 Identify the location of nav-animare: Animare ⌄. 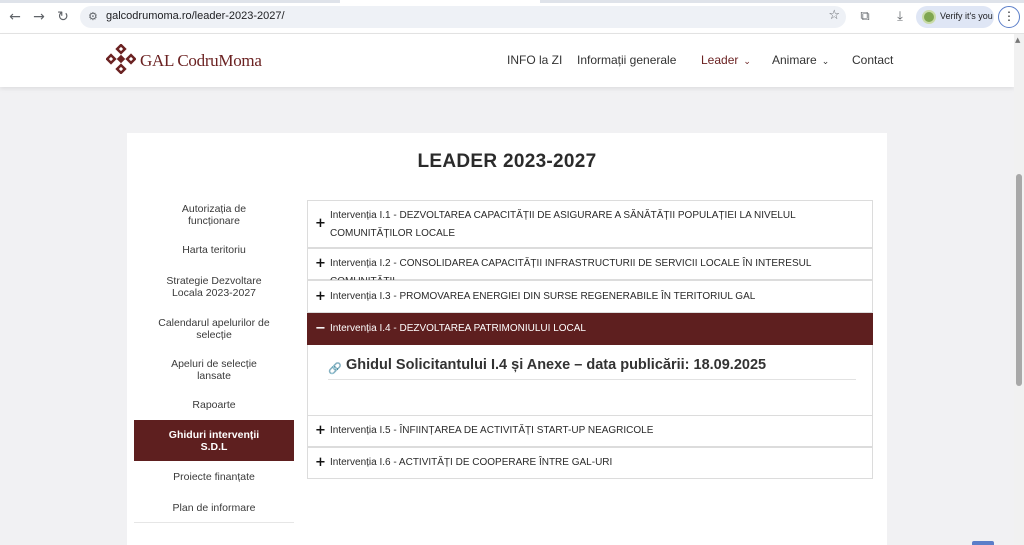
(800, 60).